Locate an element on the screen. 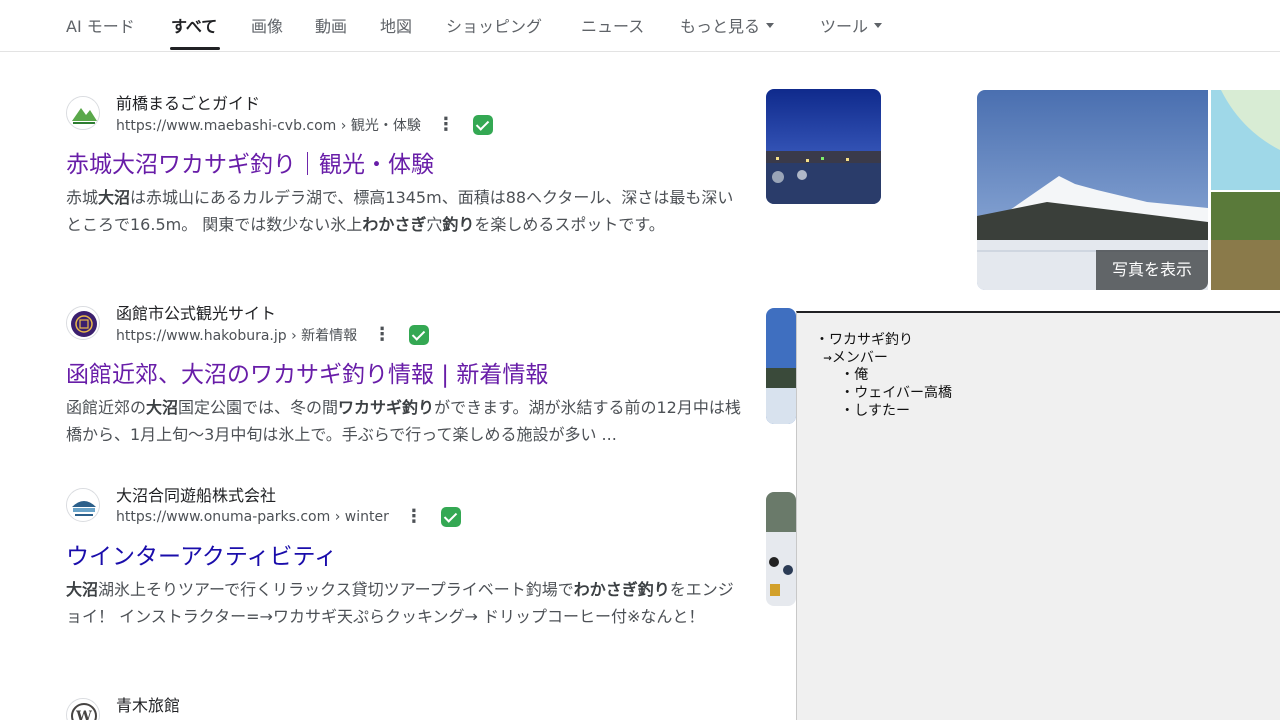 The width and height of the screenshot is (1280, 720). tab-news: ニュース is located at coordinates (612, 25).